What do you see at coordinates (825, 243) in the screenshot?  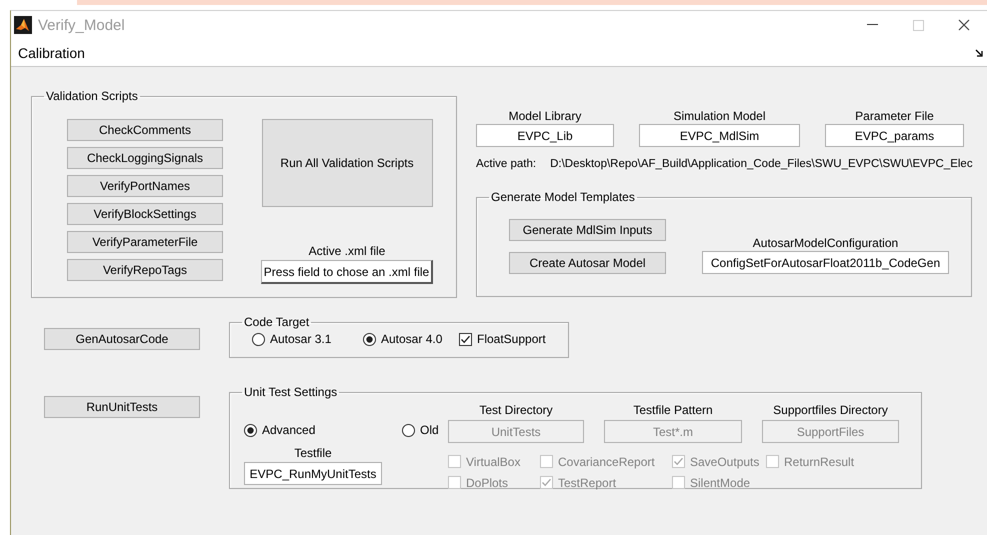 I see `field-label: AutosarModelConfiguration` at bounding box center [825, 243].